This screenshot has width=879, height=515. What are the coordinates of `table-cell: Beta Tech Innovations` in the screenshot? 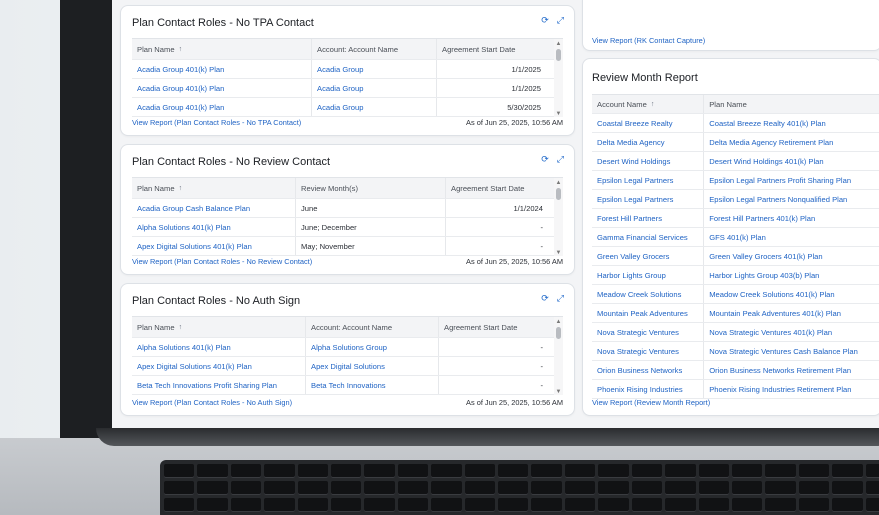 It's located at (372, 385).